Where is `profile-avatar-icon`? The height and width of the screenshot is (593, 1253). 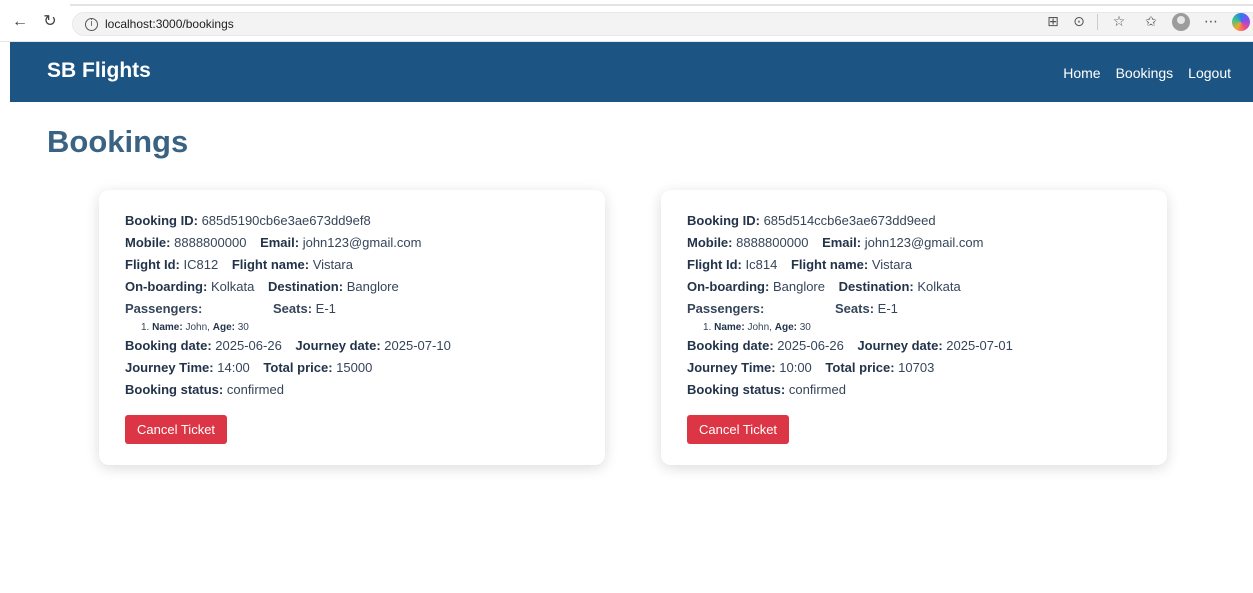 profile-avatar-icon is located at coordinates (1181, 22).